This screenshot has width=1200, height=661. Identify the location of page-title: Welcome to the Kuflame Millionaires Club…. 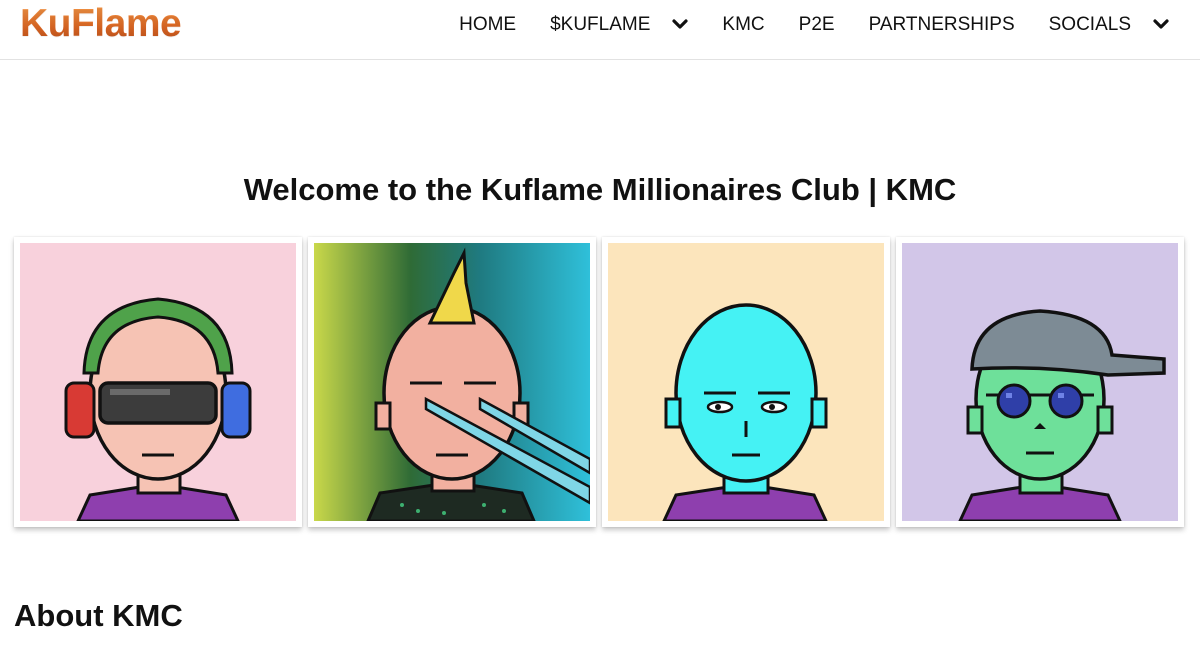
(600, 189).